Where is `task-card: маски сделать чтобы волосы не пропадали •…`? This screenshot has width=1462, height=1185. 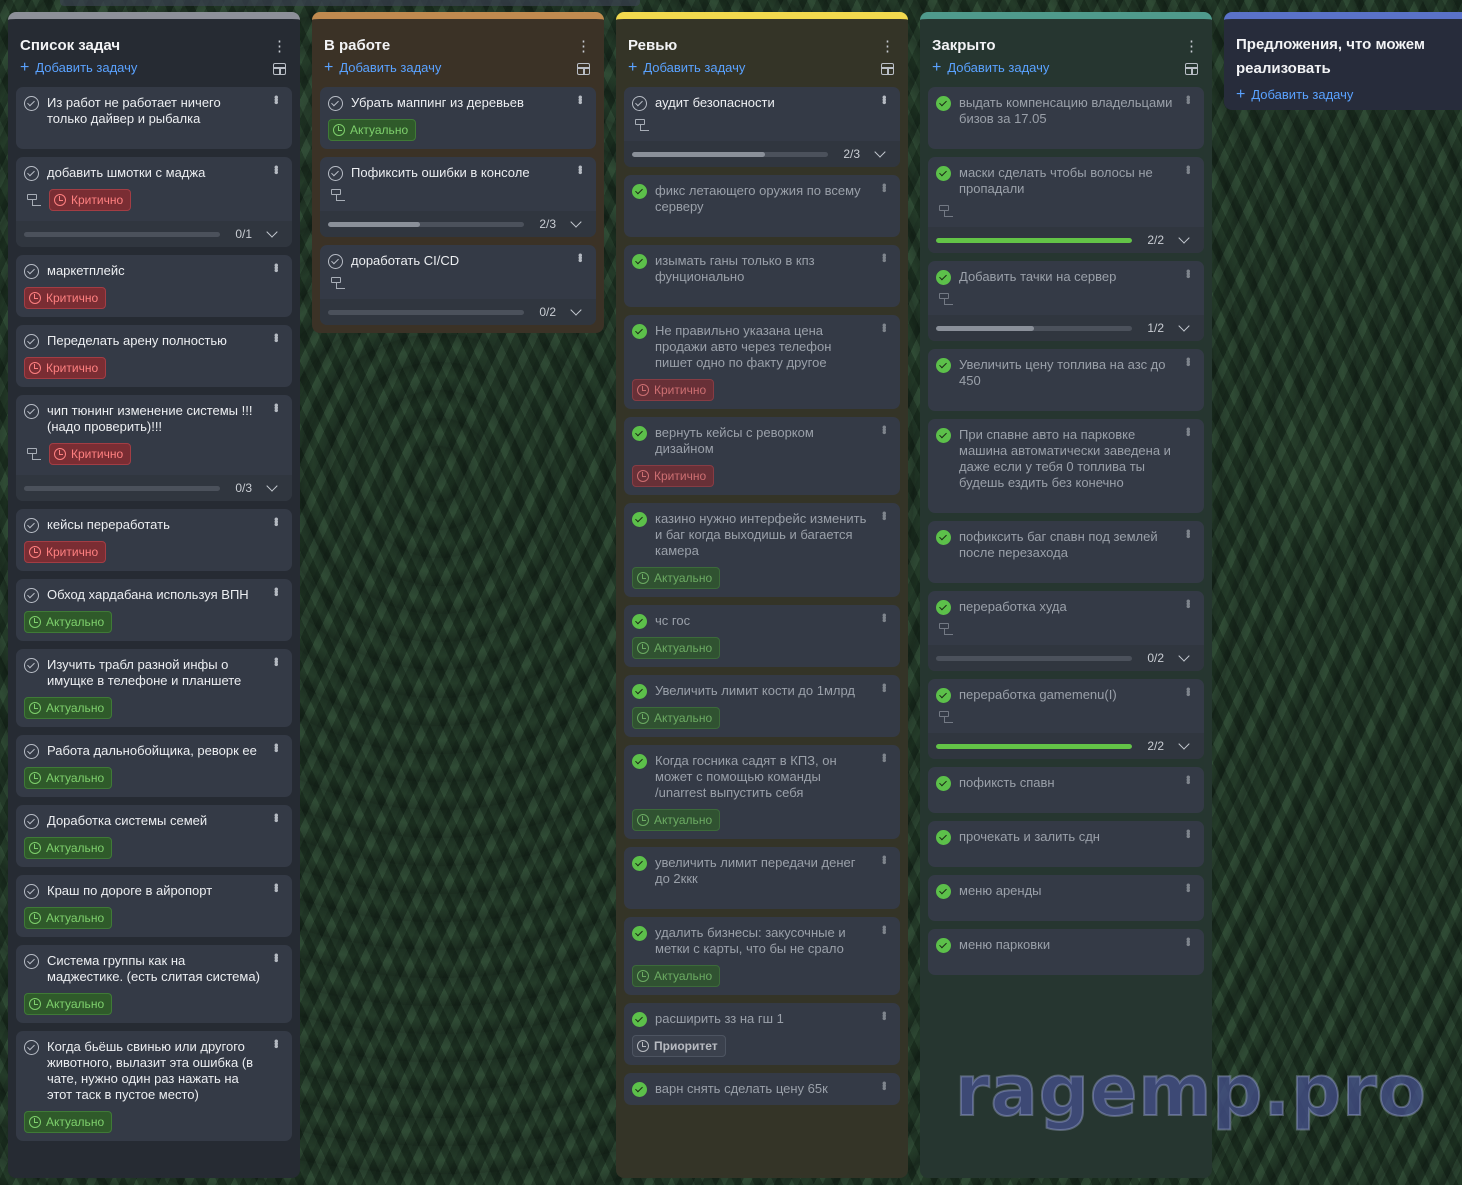 task-card: маски сделать чтобы волосы не пропадали •… is located at coordinates (1066, 205).